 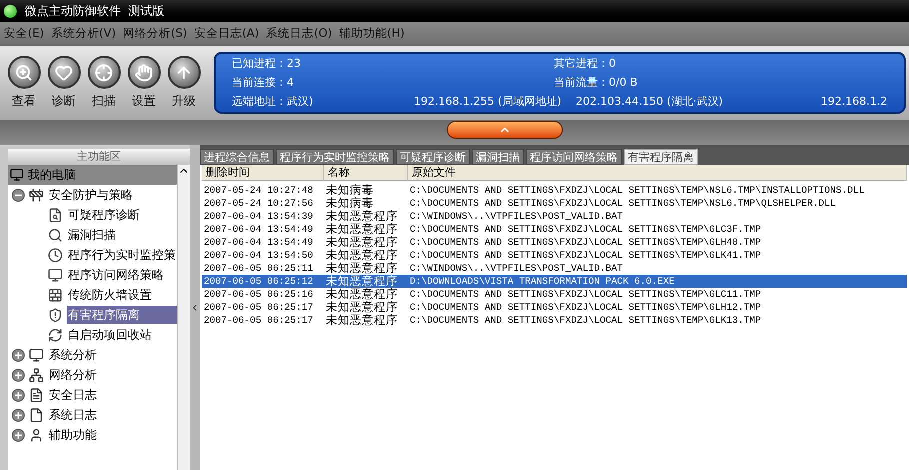 What do you see at coordinates (24, 34) in the screenshot?
I see `menu-item: 安全(E)` at bounding box center [24, 34].